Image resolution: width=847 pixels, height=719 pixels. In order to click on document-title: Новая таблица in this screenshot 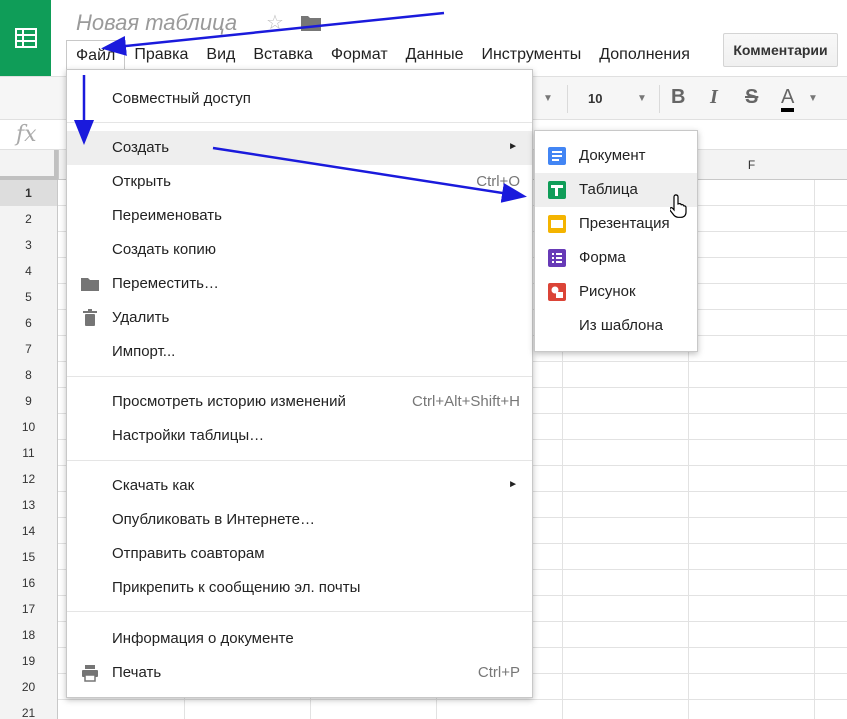, I will do `click(156, 23)`.